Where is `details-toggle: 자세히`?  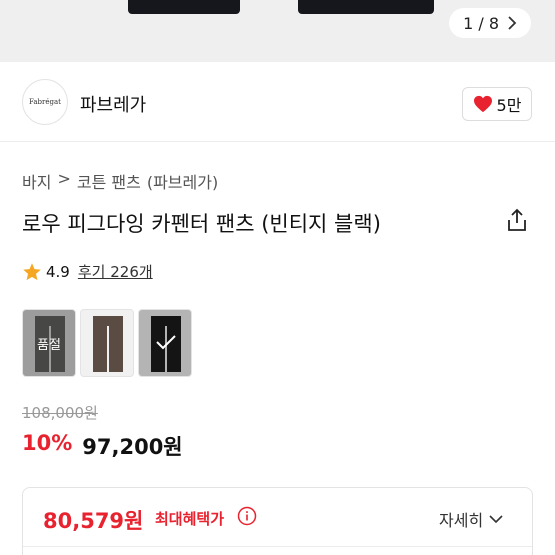
details-toggle: 자세히 is located at coordinates (471, 519).